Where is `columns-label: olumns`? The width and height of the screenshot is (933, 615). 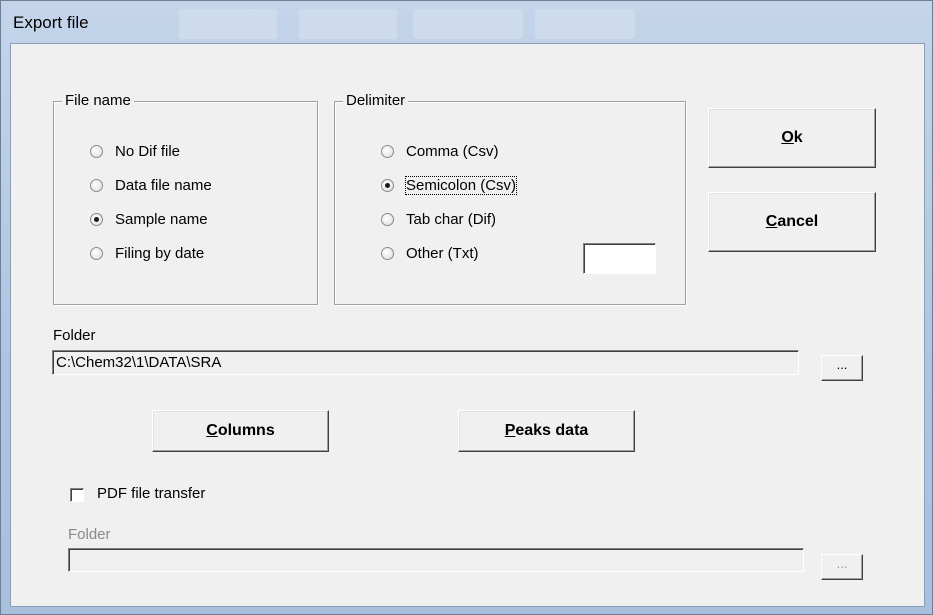
columns-label: olumns is located at coordinates (246, 430).